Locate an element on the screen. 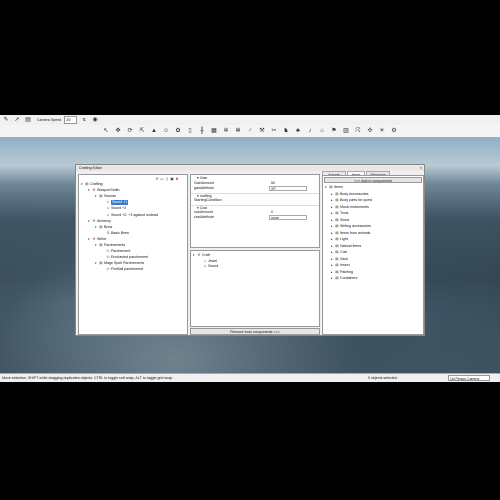 The width and height of the screenshot is (500, 500). node-icon: ✣ is located at coordinates (370, 131).